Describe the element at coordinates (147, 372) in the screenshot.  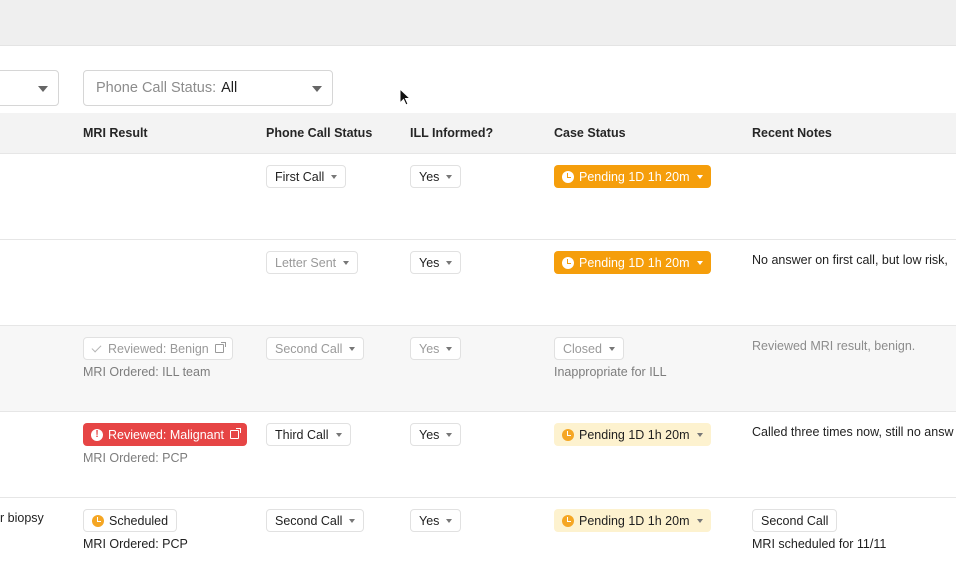
I see `mri-ordered-by: MRI Ordered: ILL team` at that location.